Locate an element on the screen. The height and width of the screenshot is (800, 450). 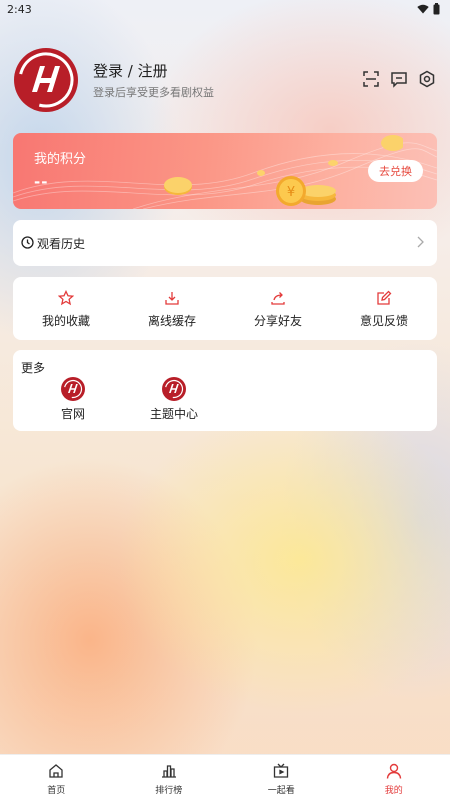
points-card: ¥ 我的积分 -- 去兑换 is located at coordinates (225, 171).